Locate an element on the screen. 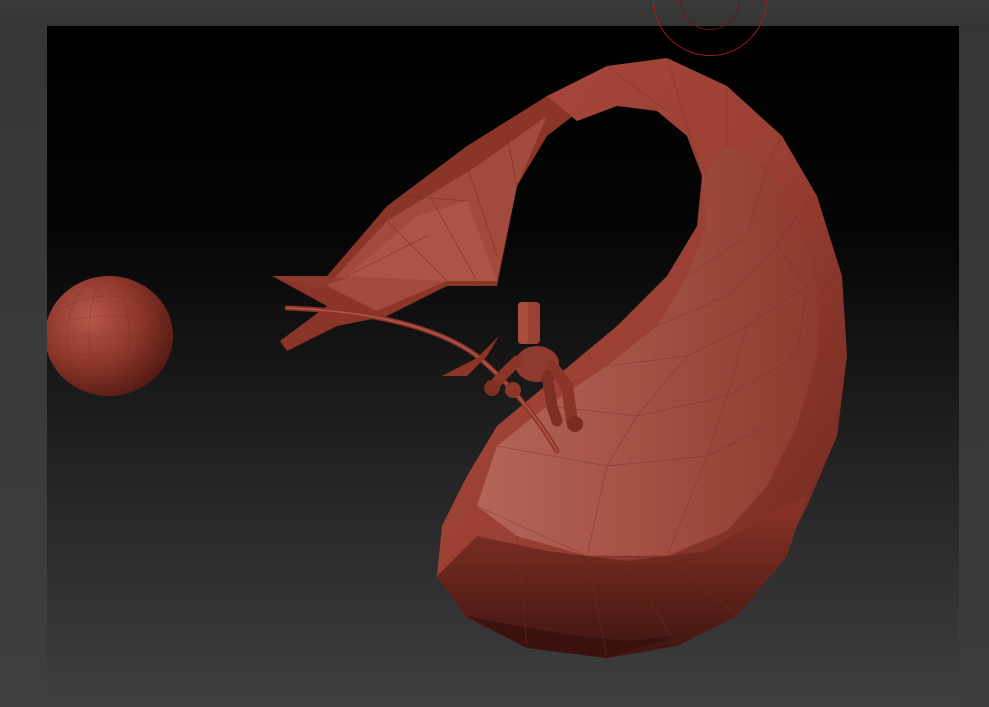 This screenshot has height=707, width=989. top-toolbar-strip is located at coordinates (494, 13).